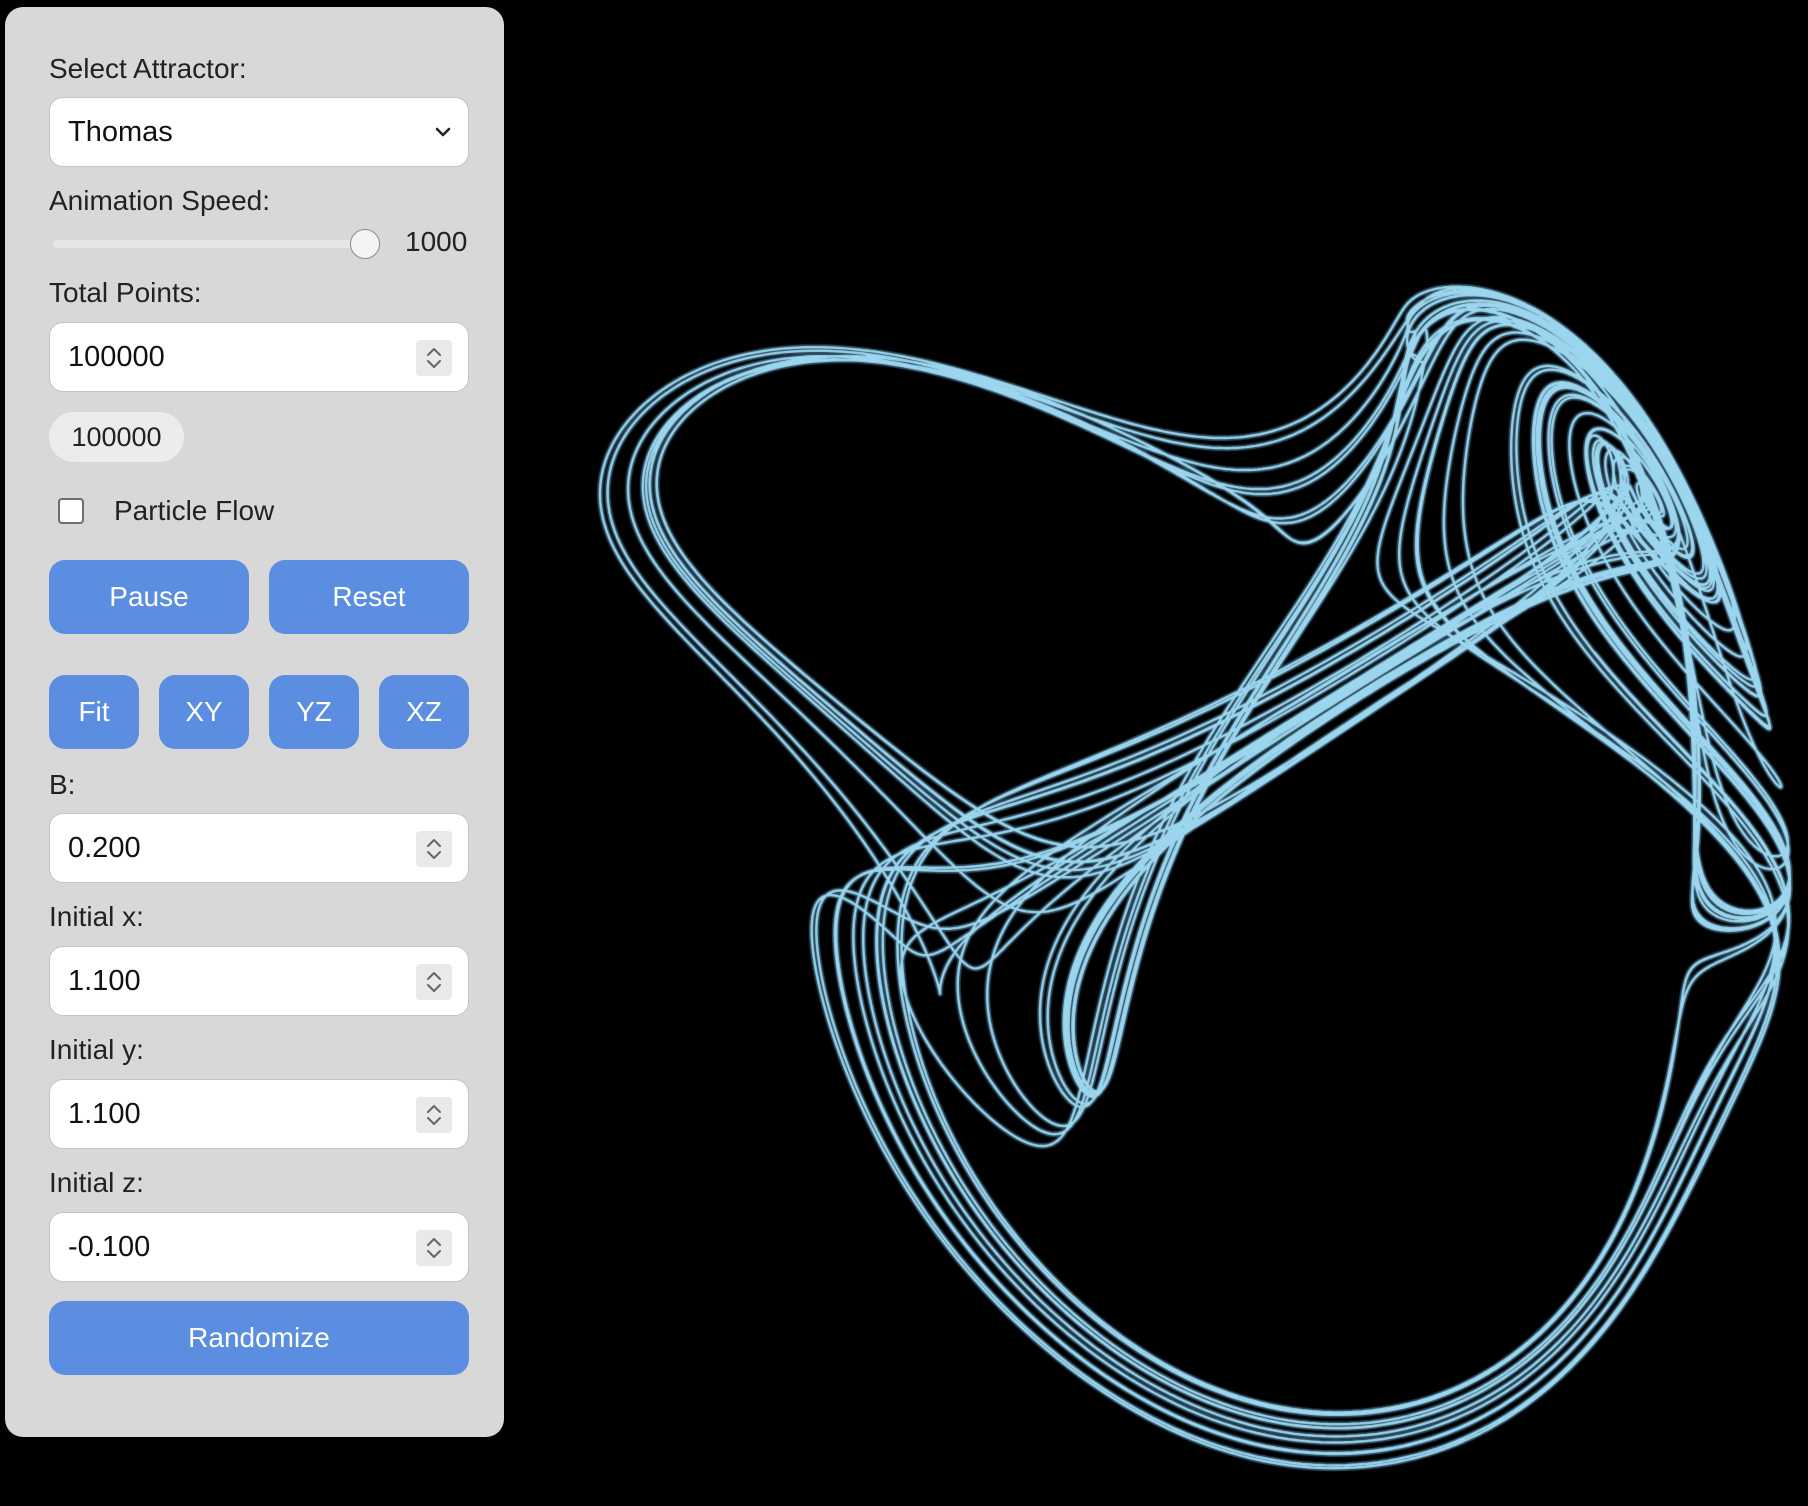  I want to click on b-param-label: B:, so click(62, 784).